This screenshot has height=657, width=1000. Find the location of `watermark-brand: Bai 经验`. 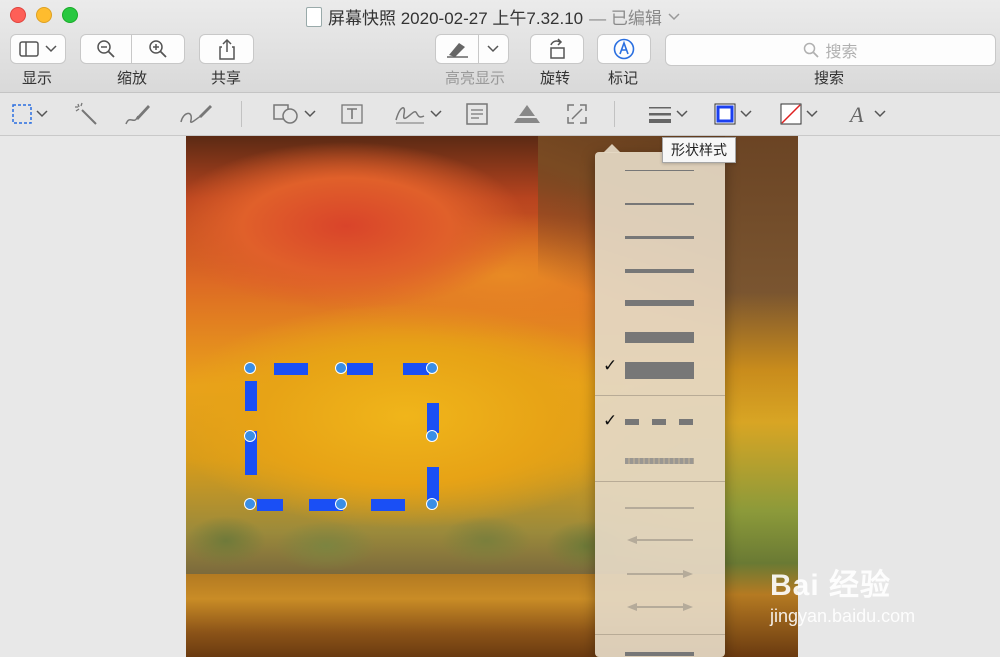

watermark-brand: Bai 经验 is located at coordinates (831, 585).